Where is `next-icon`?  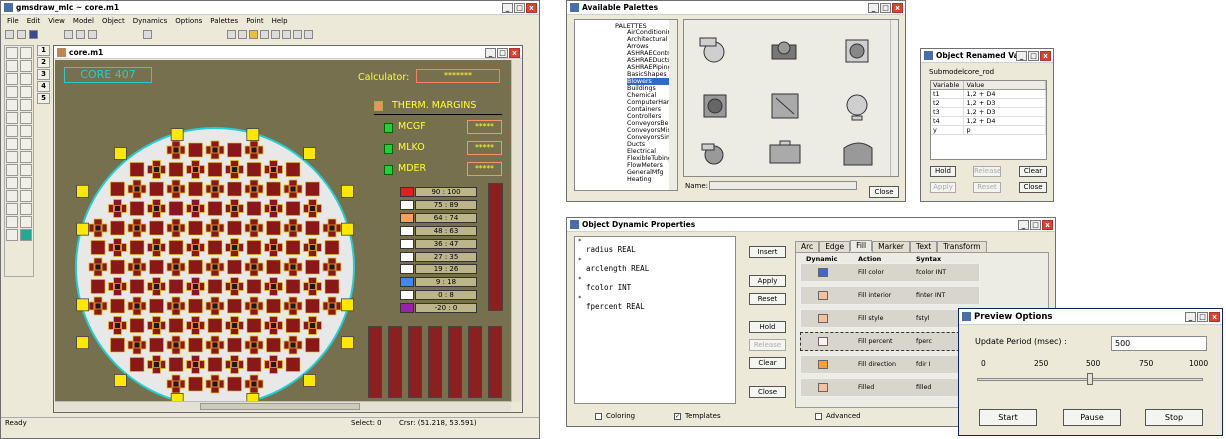
next-icon is located at coordinates (286, 34).